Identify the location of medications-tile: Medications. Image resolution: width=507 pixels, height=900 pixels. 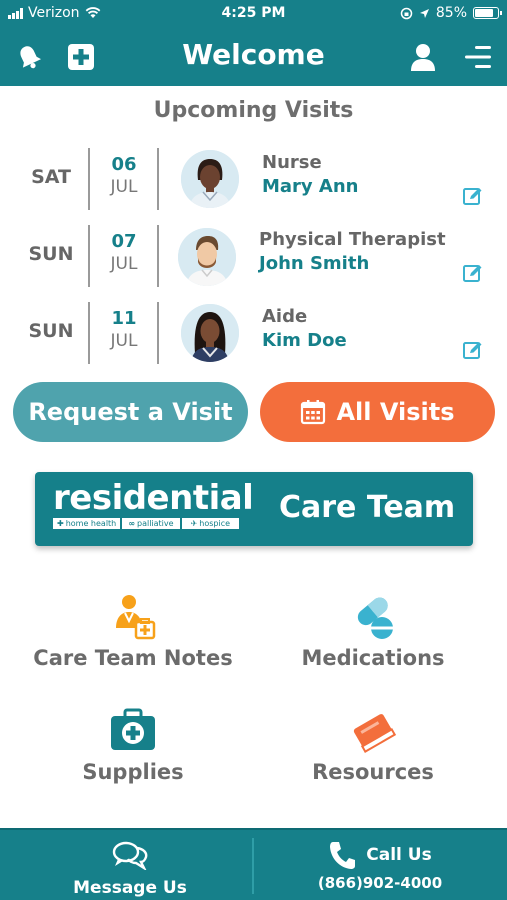
(373, 642).